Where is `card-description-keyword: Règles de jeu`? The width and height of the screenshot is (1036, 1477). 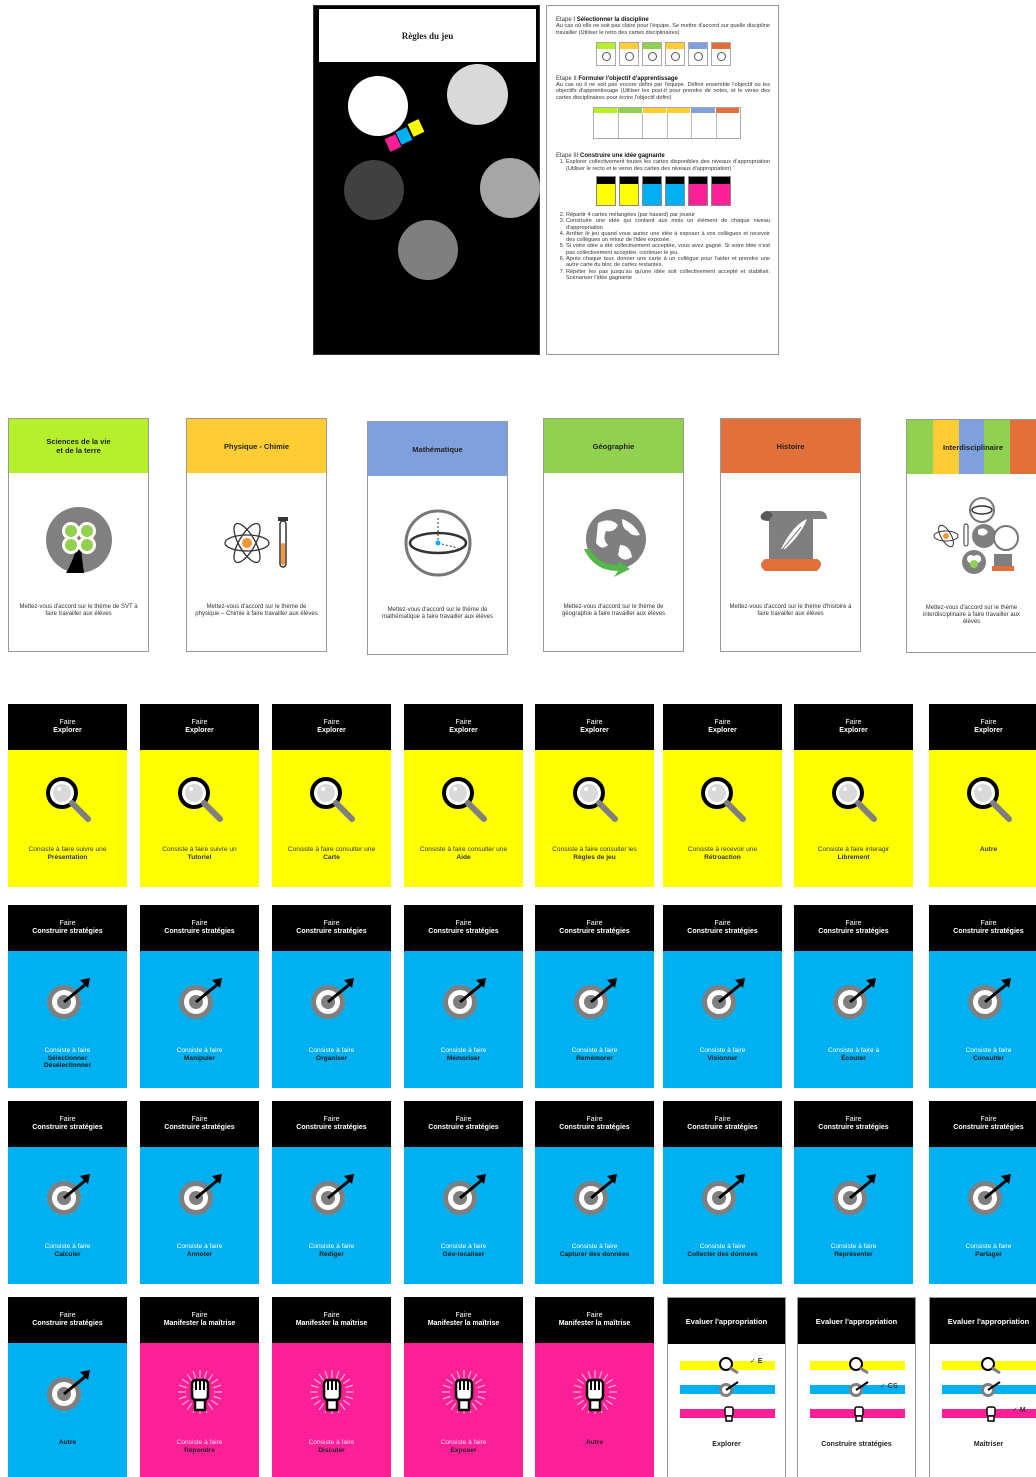
card-description-keyword: Règles de jeu is located at coordinates (594, 857).